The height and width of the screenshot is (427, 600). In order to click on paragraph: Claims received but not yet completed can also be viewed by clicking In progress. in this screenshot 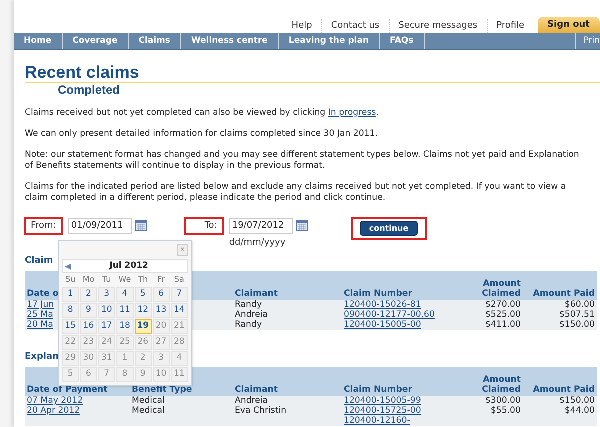, I will do `click(202, 113)`.